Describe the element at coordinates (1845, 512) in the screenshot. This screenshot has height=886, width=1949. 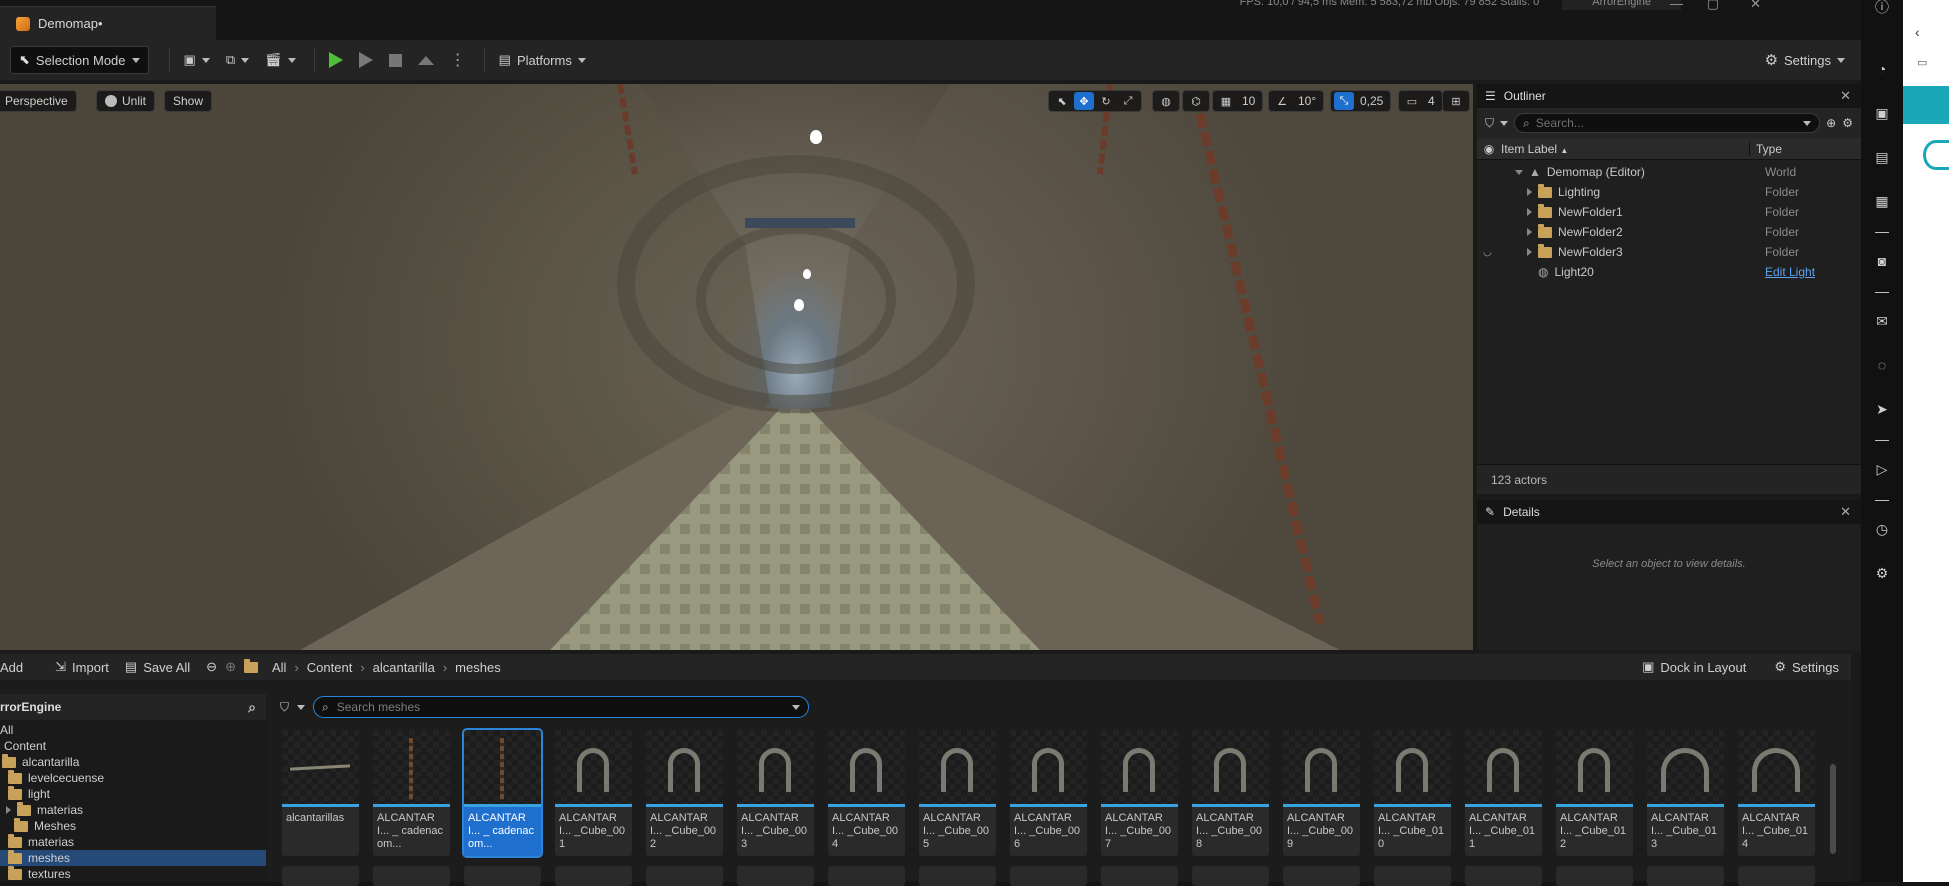
I see `close-icon: ✕` at that location.